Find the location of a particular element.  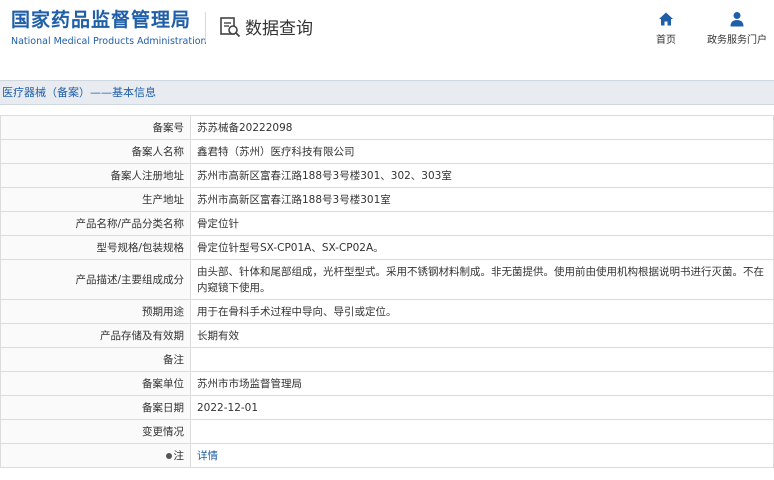

table-row: 备案人注册地址 苏州市高新区富春江路188号3号楼301、302、303室 is located at coordinates (387, 175).